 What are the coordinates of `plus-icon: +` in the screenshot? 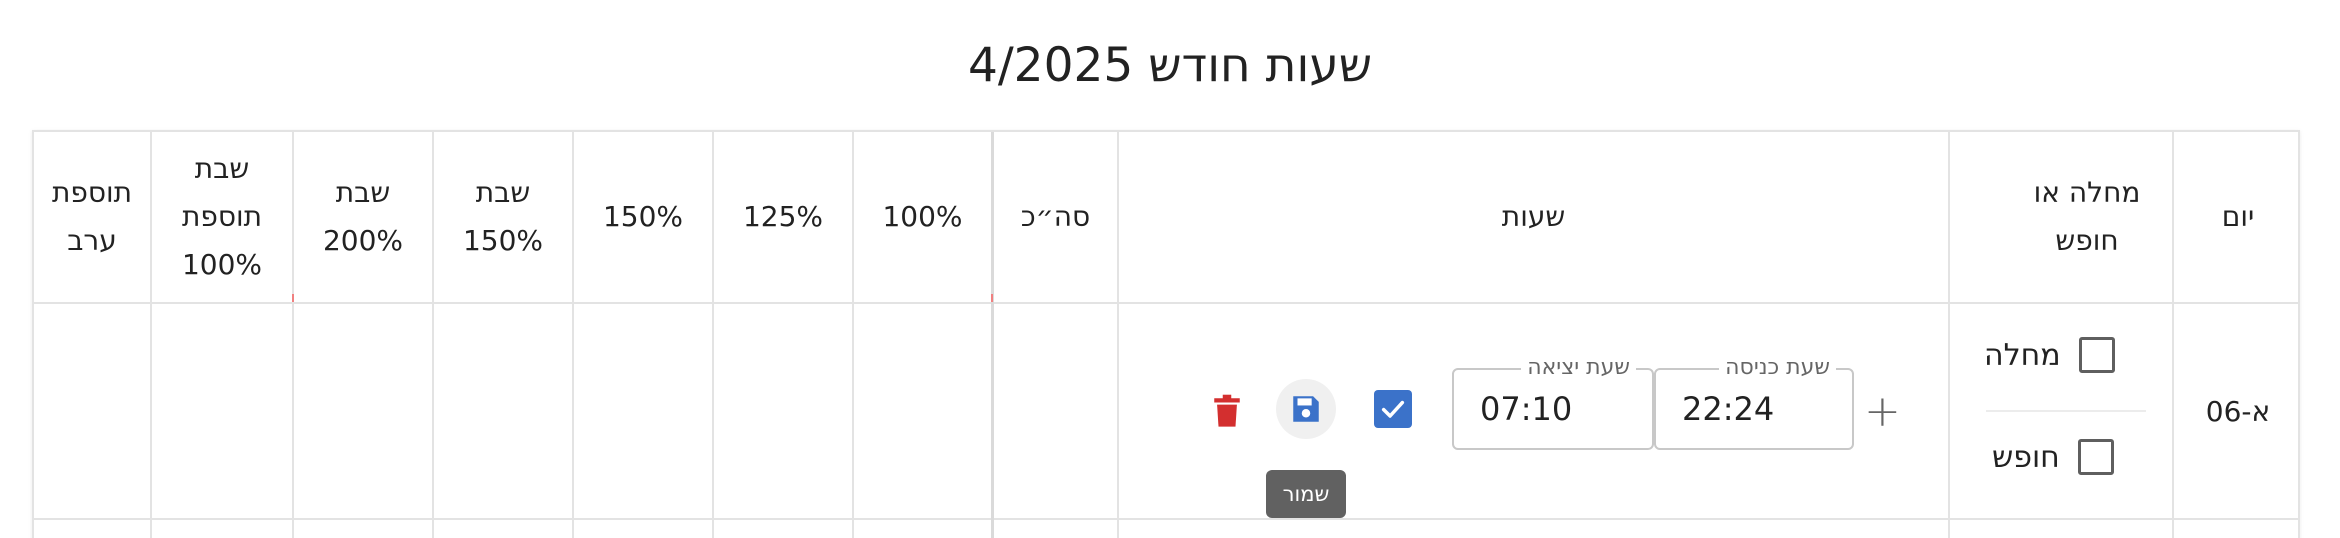 It's located at (1882, 411).